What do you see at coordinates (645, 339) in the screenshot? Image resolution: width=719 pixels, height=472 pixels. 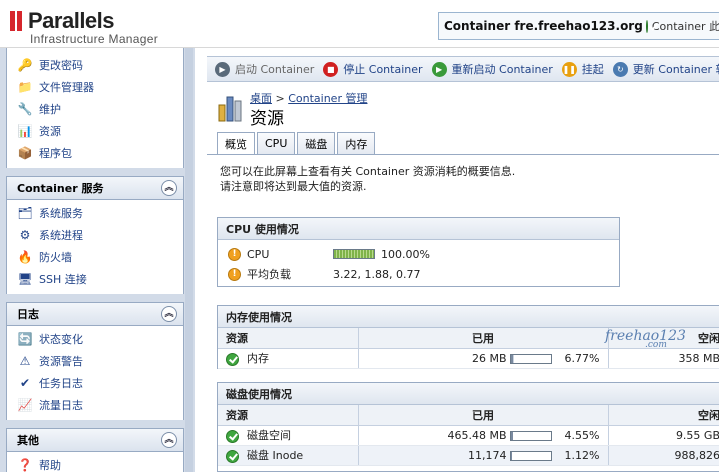 I see `watermark: freehao123 .com` at bounding box center [645, 339].